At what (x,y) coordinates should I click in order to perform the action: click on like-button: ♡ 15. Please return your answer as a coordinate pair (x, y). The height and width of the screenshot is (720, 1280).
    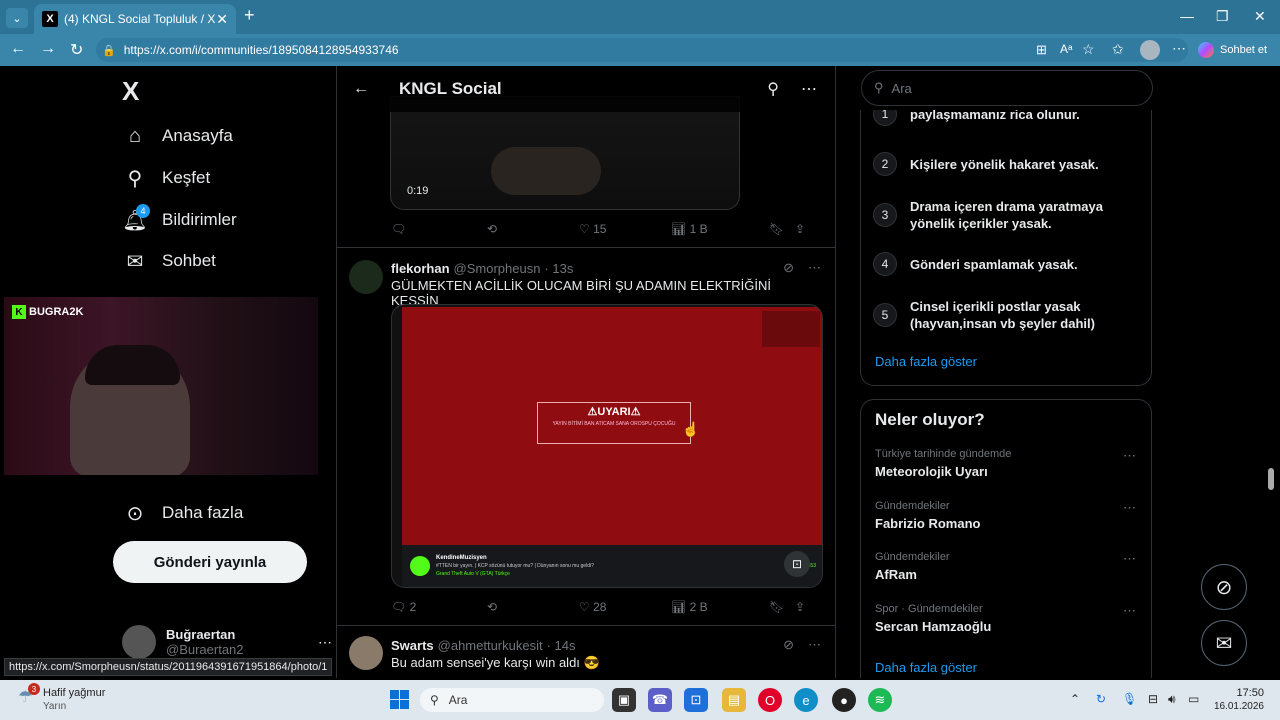
    Looking at the image, I should click on (625, 229).